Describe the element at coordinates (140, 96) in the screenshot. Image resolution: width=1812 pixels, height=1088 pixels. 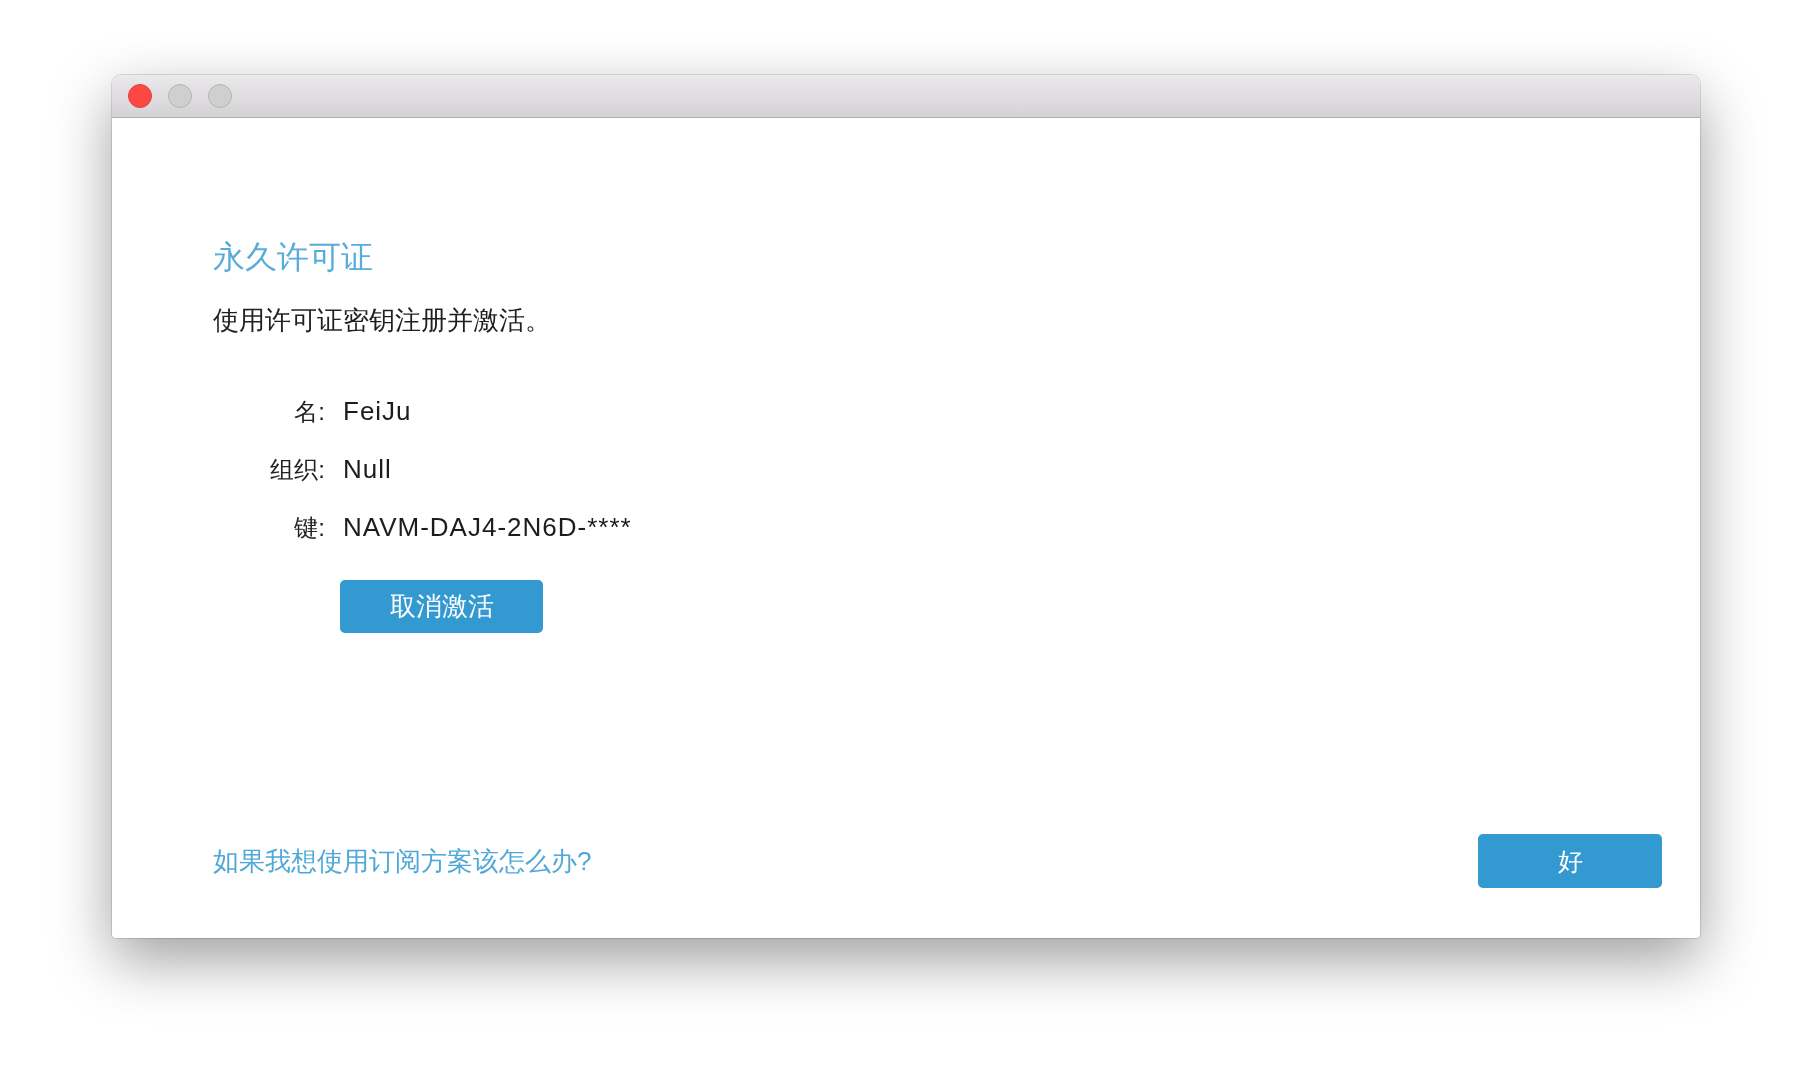
I see `close-button` at that location.